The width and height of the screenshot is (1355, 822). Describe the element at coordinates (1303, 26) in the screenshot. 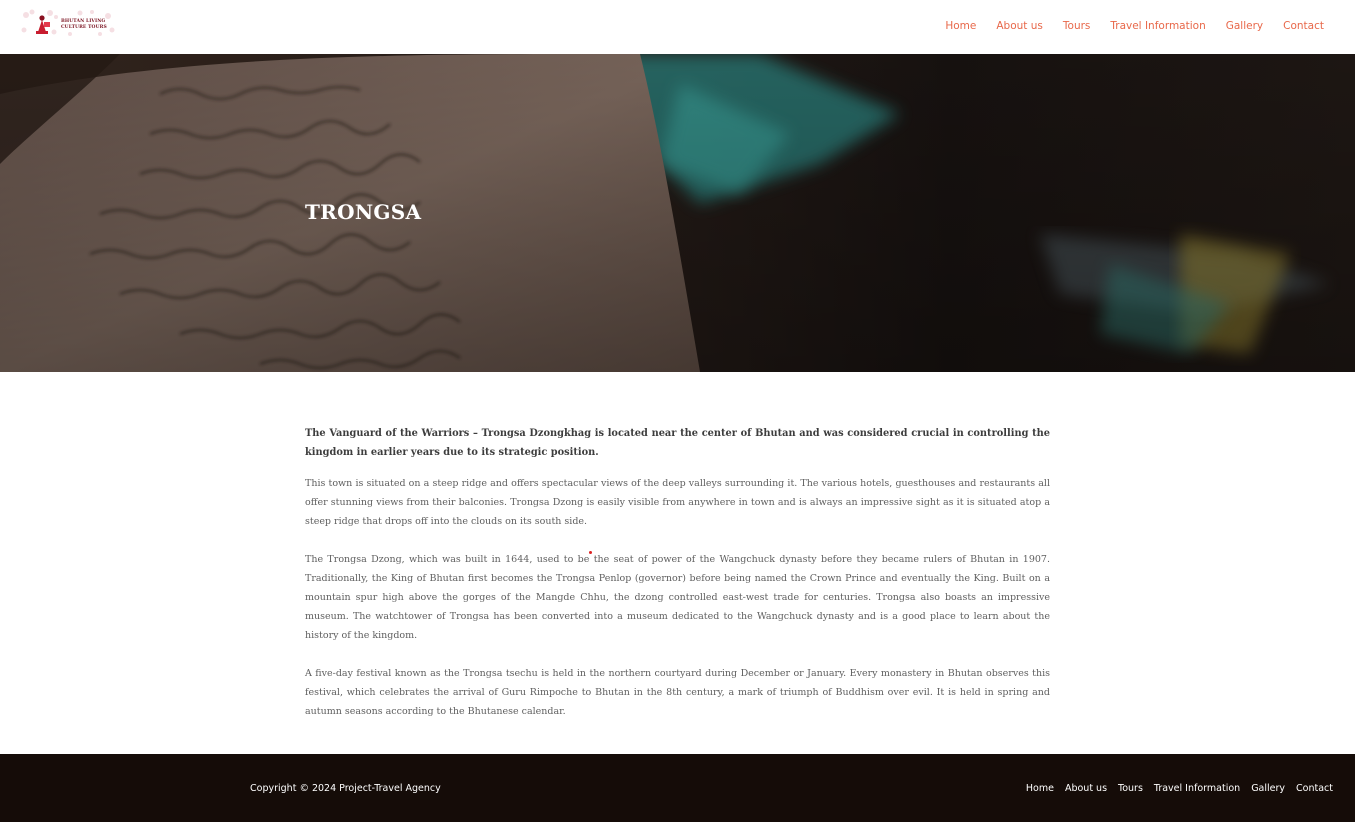

I see `nav-contact: Contact` at that location.